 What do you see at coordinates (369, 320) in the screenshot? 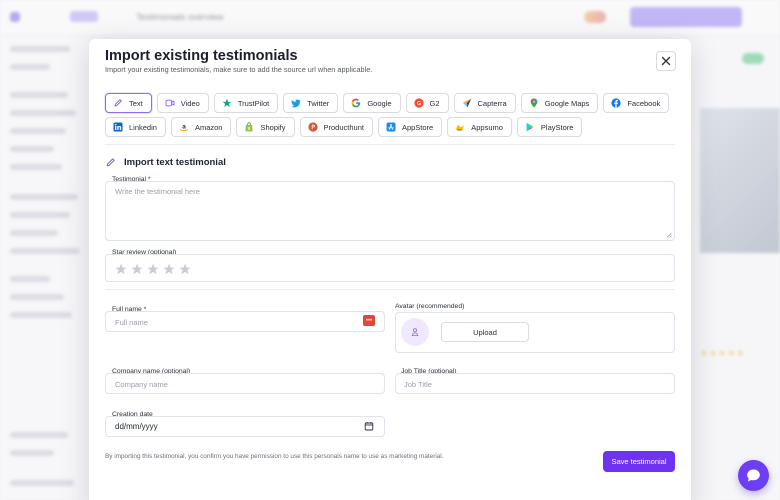
I see `password-manager-icon: •••` at bounding box center [369, 320].